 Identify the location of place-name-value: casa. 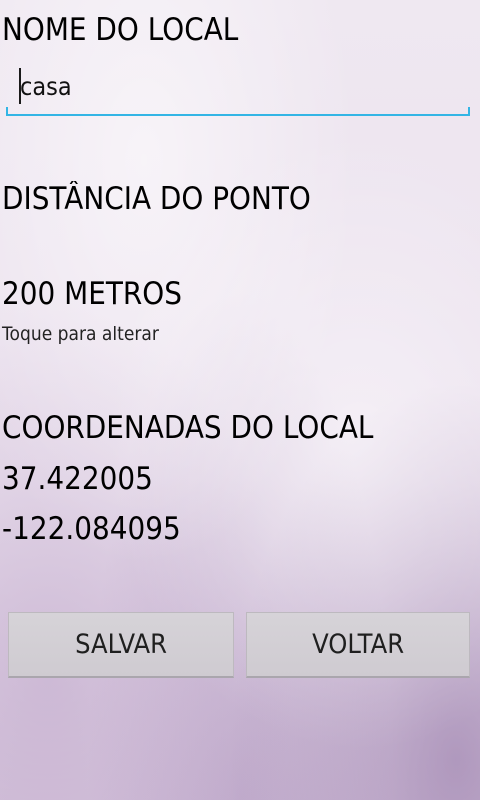
(46, 86).